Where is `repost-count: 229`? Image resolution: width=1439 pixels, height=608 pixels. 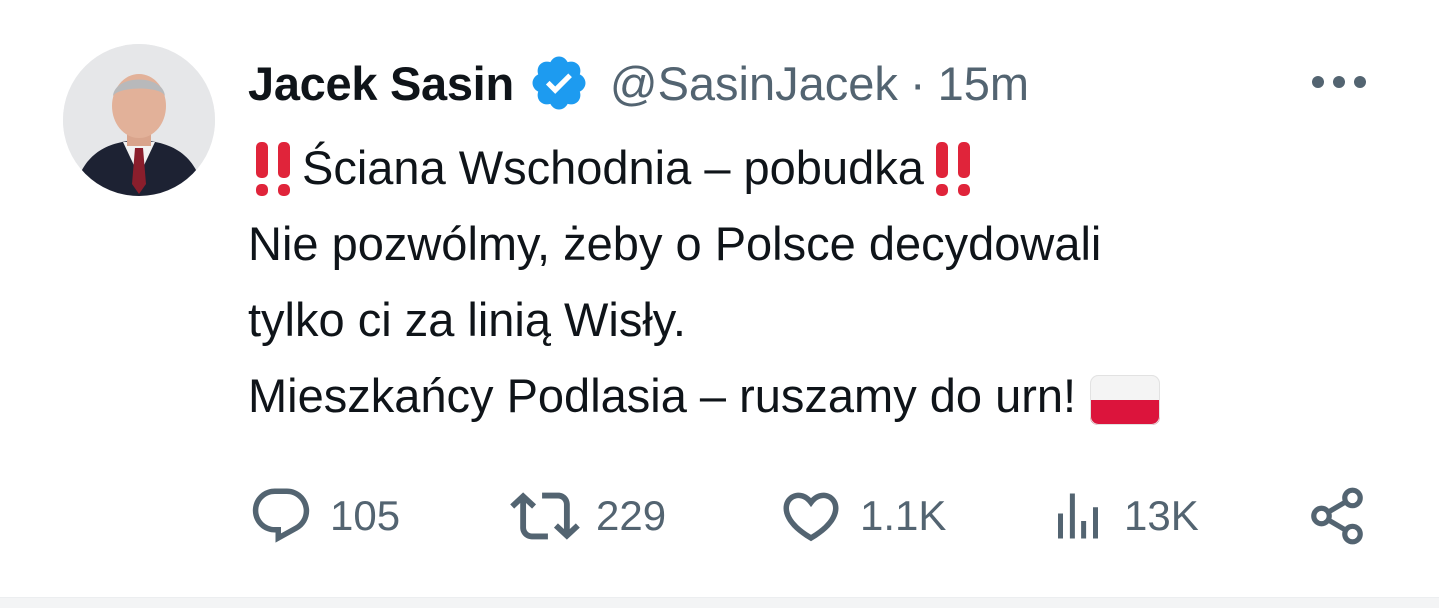
repost-count: 229 is located at coordinates (631, 515).